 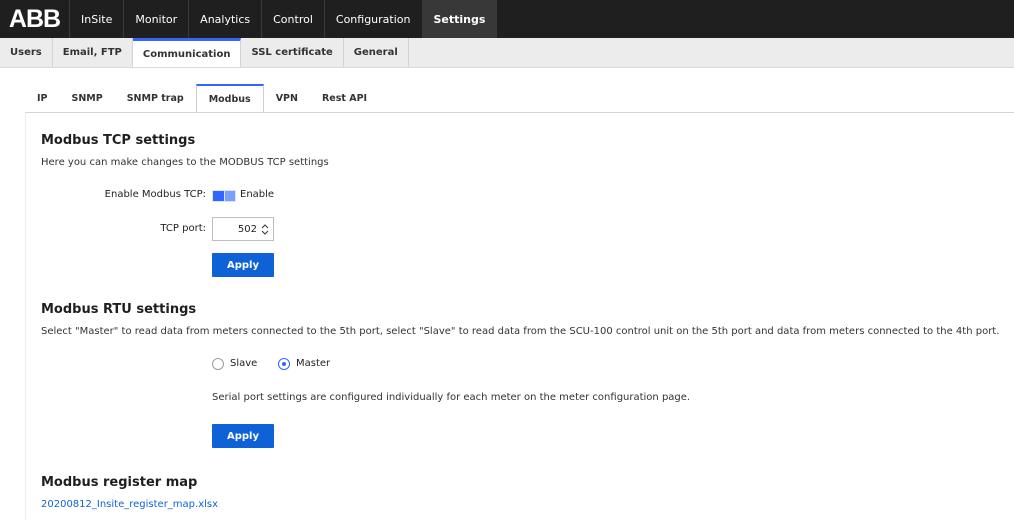 I want to click on spinner-icon, so click(x=265, y=229).